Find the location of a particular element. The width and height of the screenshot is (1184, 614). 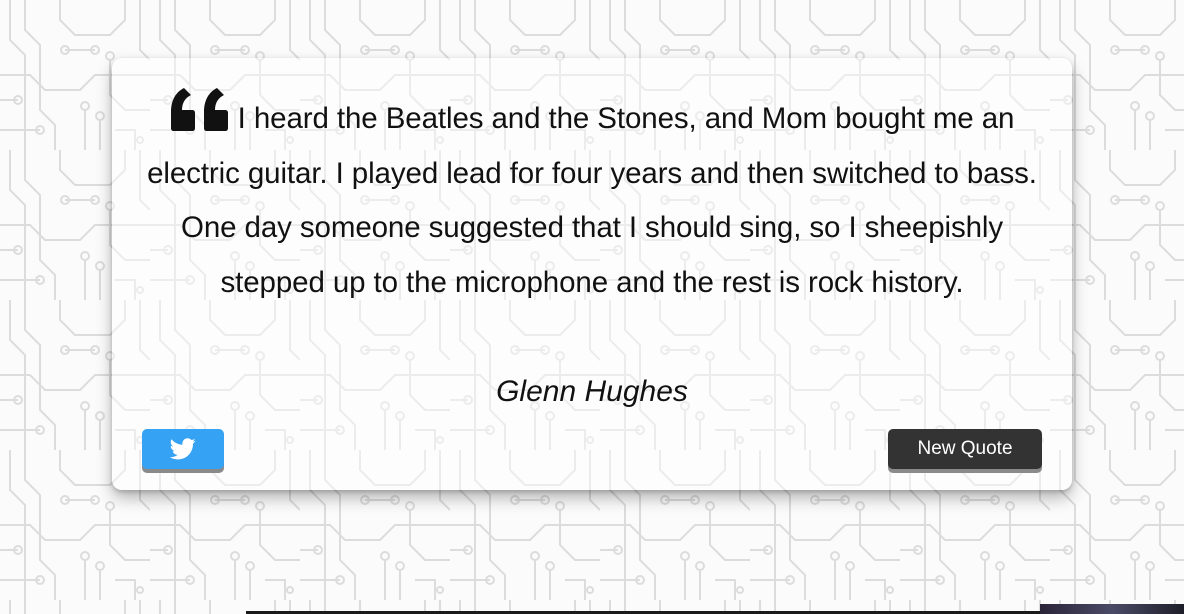

quote-author: Glenn Hughes is located at coordinates (592, 391).